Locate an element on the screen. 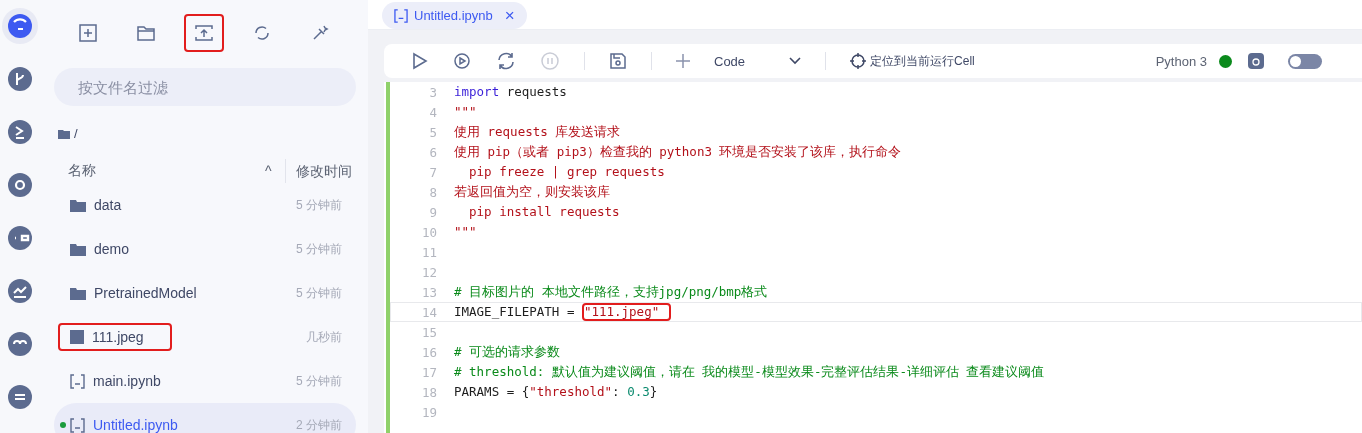 The width and height of the screenshot is (1362, 433). line-number: 7 is located at coordinates (433, 172).